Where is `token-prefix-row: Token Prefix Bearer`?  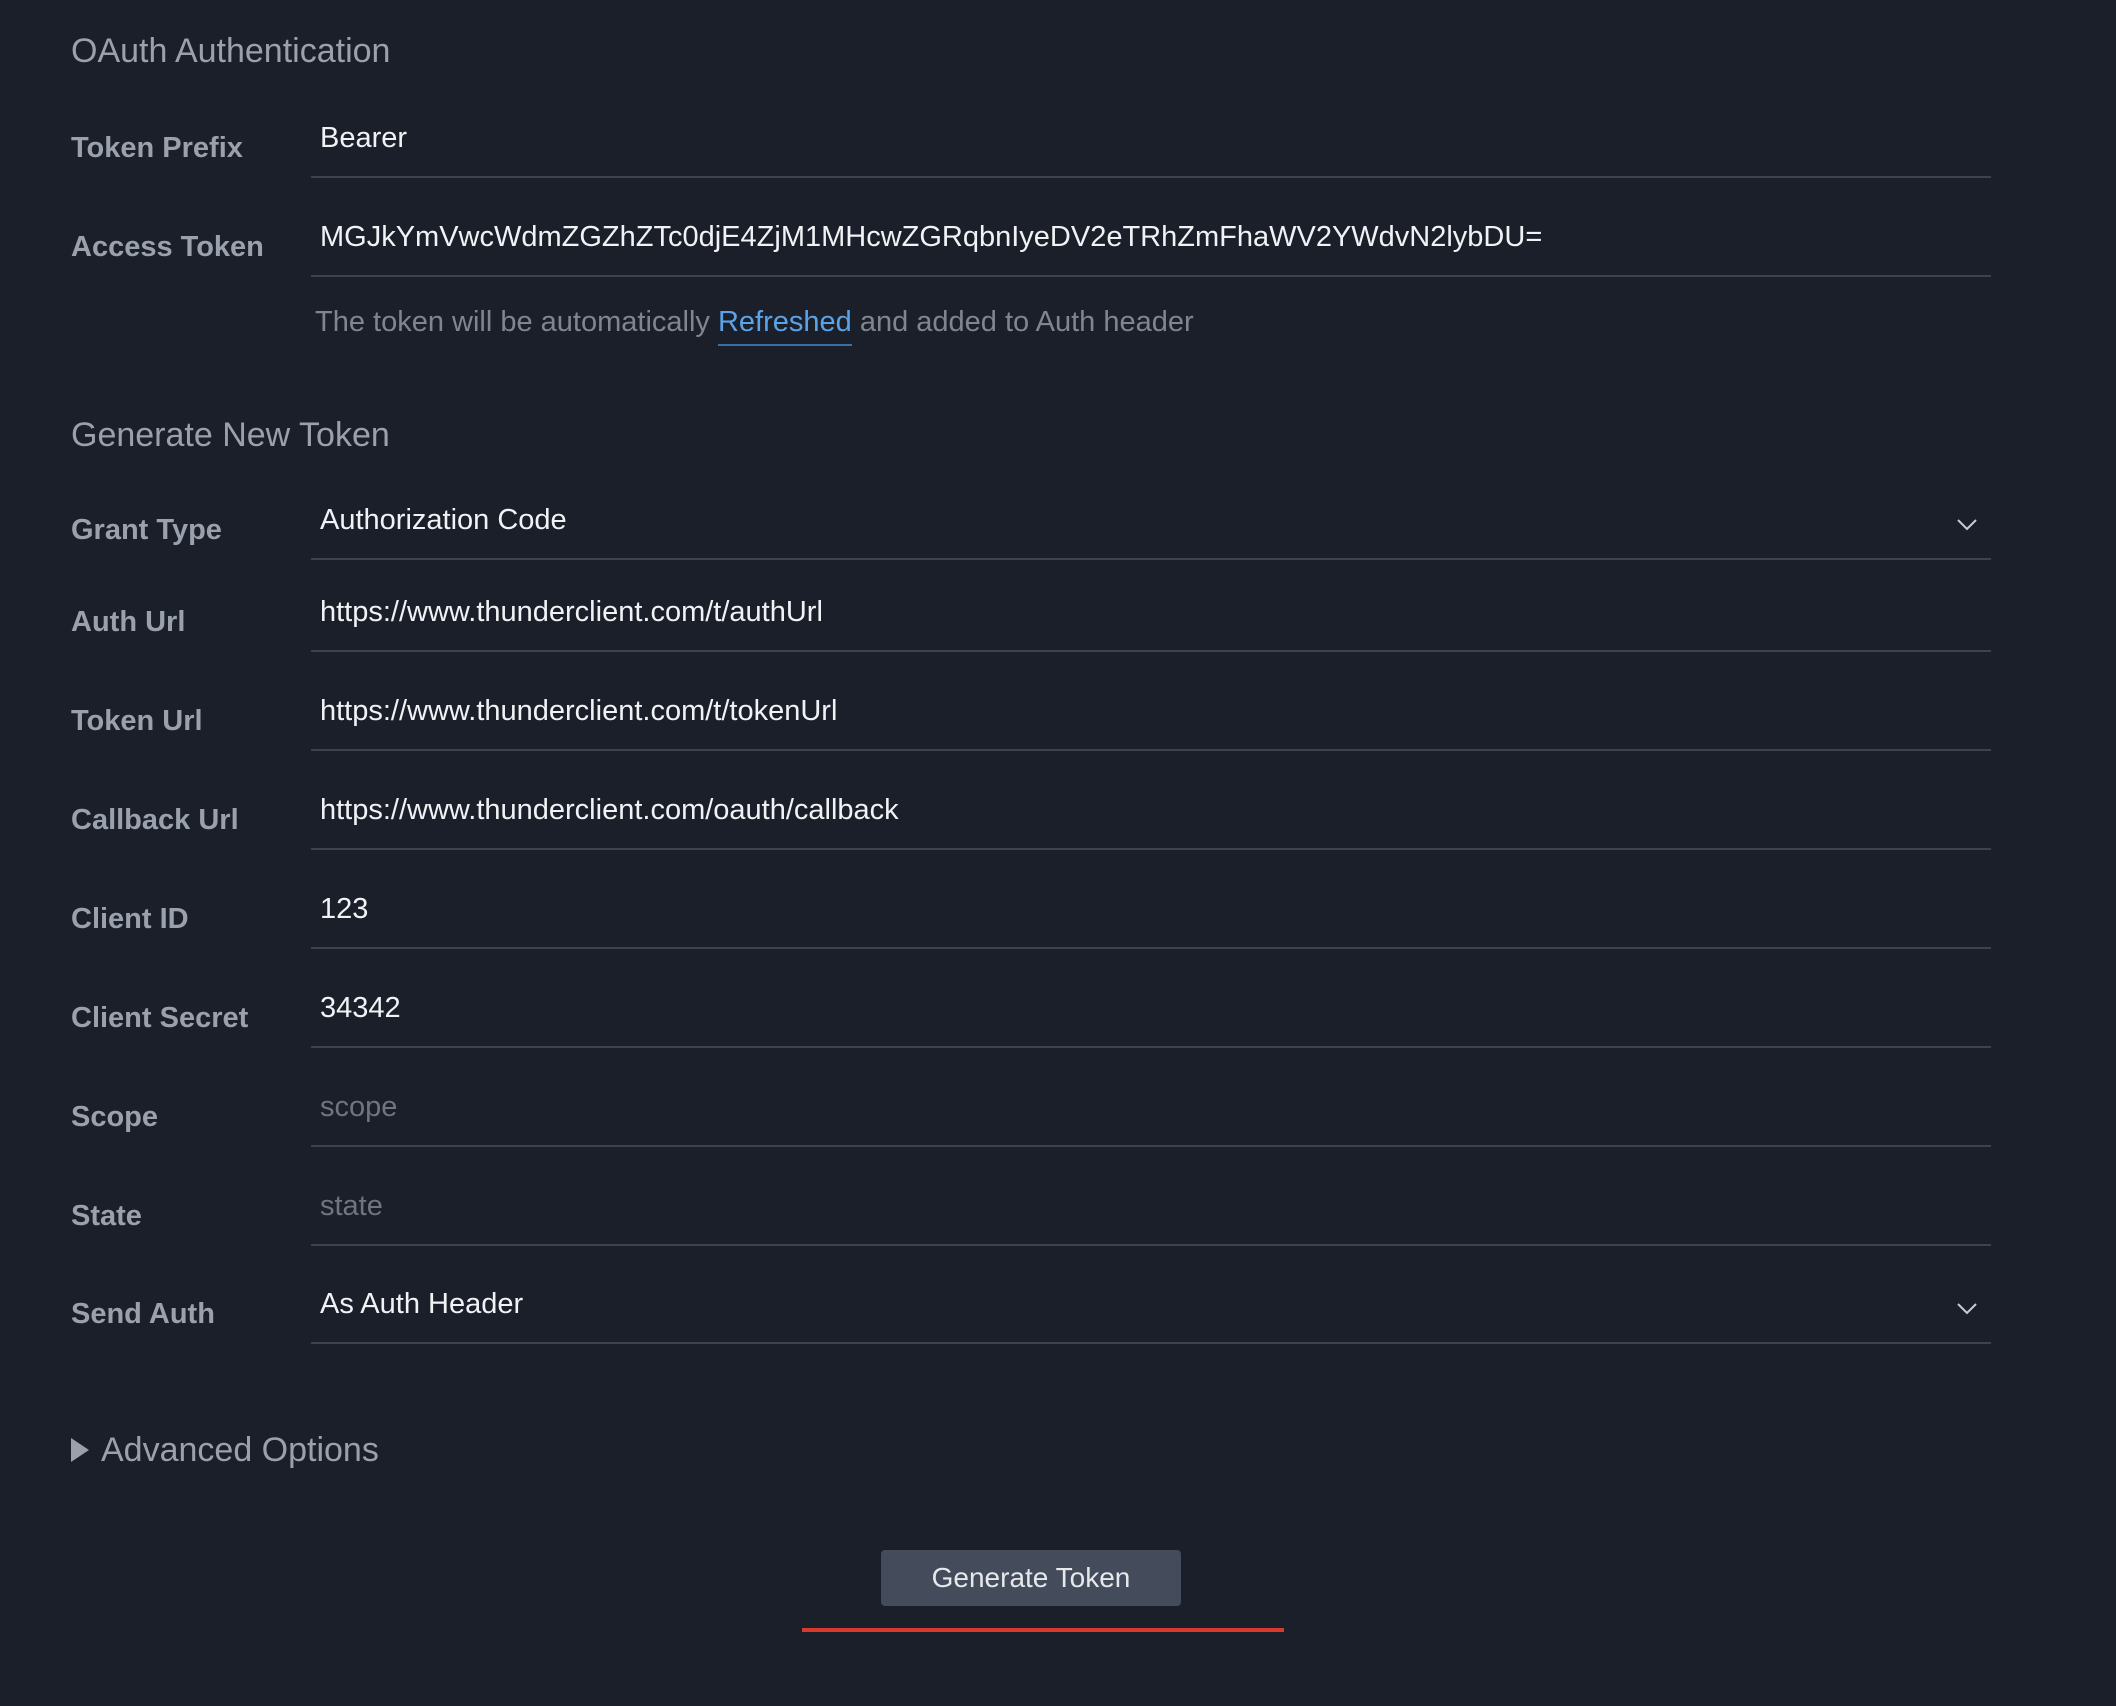 token-prefix-row: Token Prefix Bearer is located at coordinates (1031, 152).